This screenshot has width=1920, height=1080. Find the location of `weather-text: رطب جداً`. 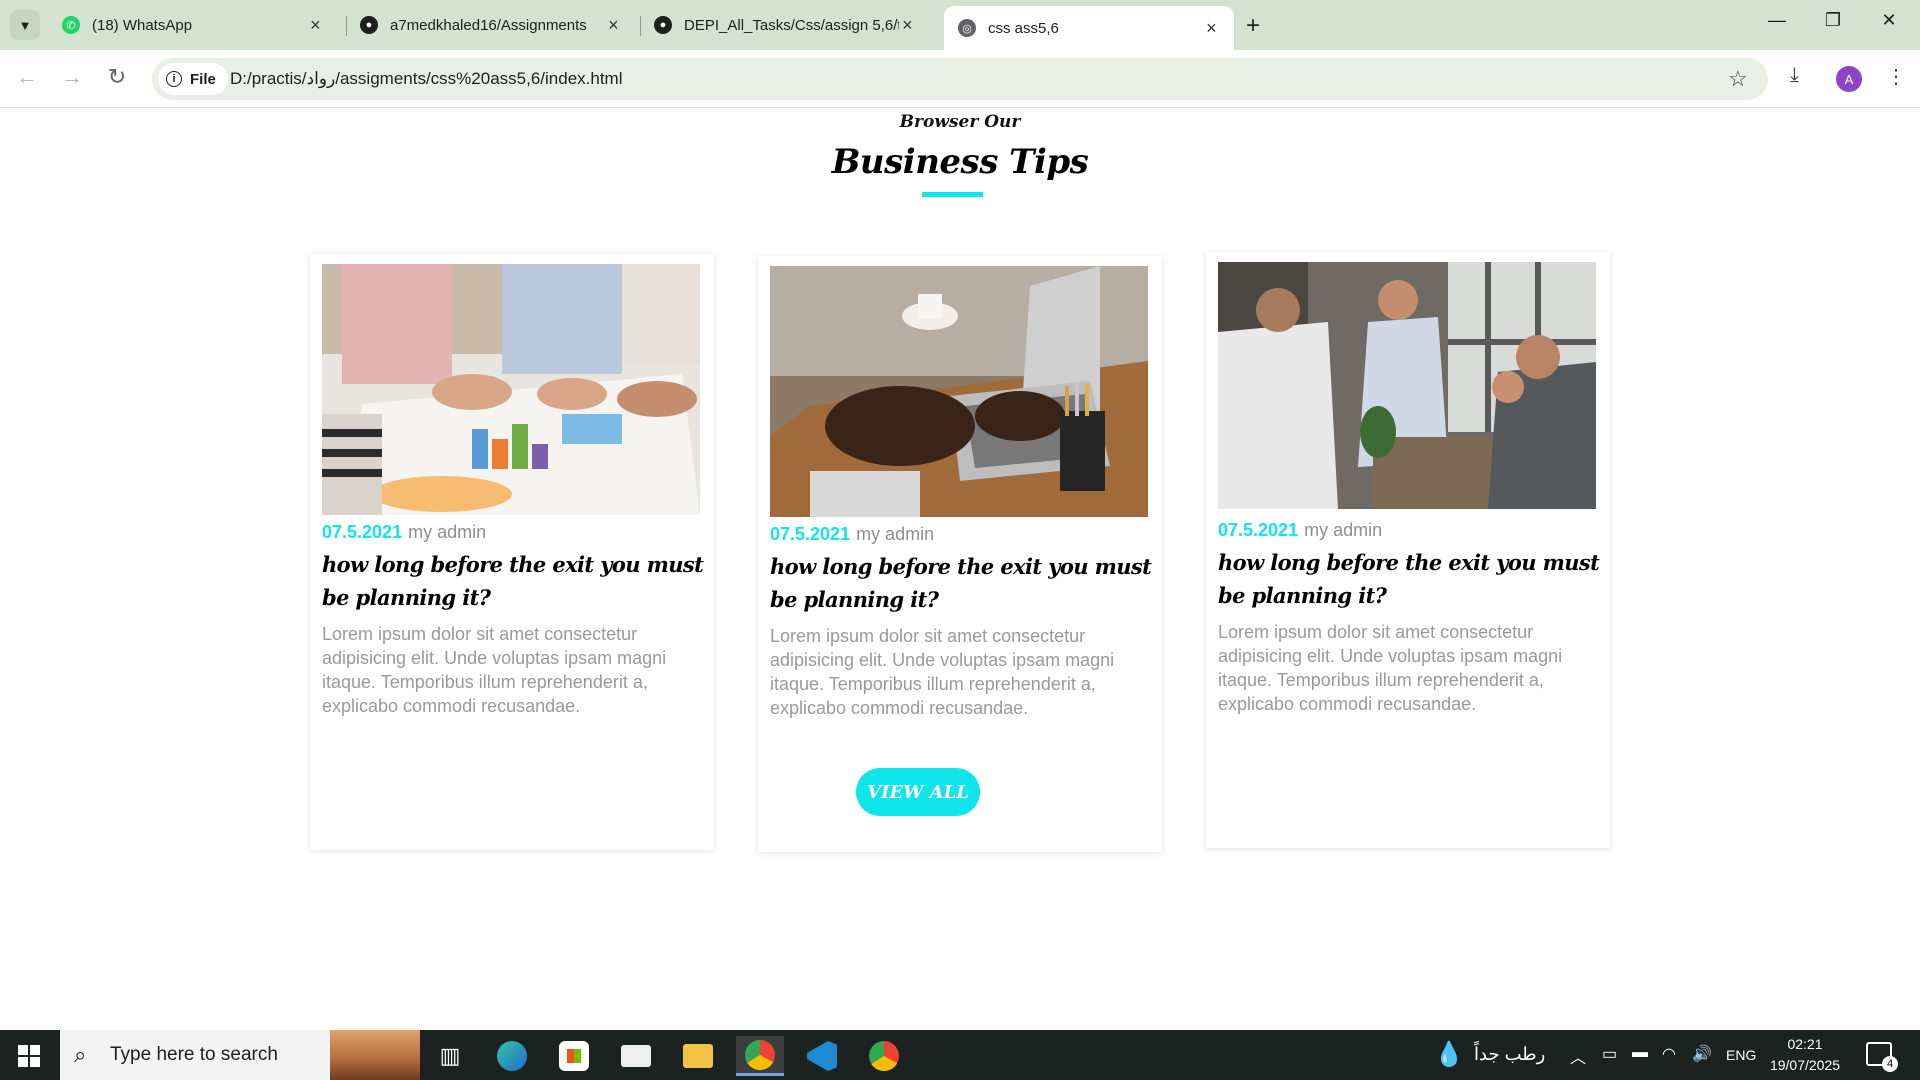

weather-text: رطب جداً is located at coordinates (1509, 1054).